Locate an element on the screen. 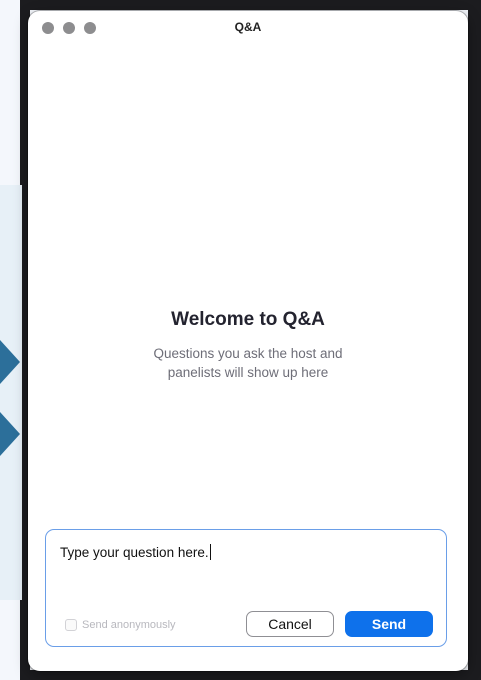 The width and height of the screenshot is (481, 680). window-title: Q&A is located at coordinates (248, 27).